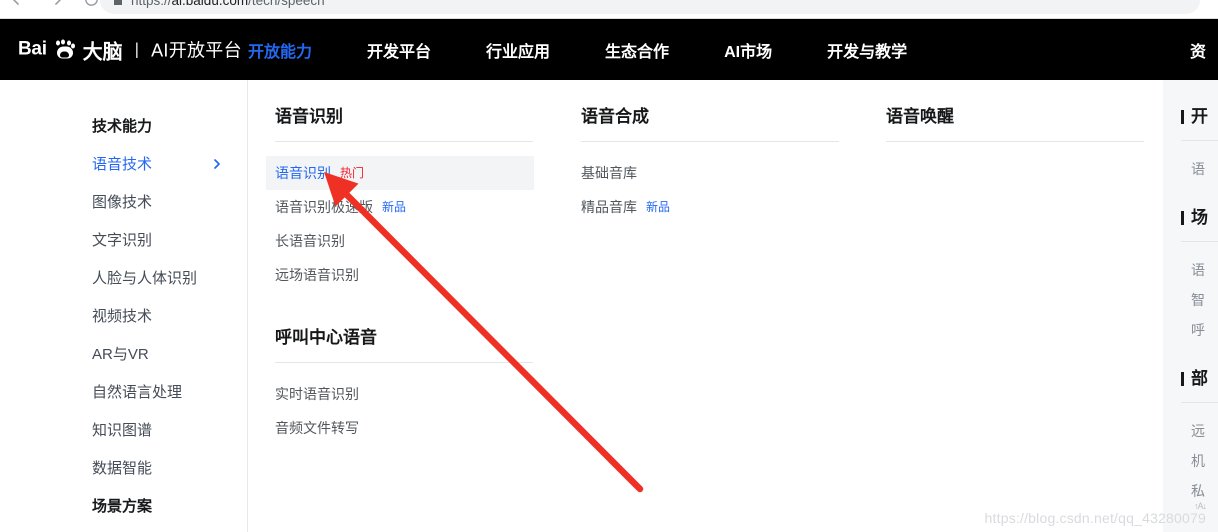  I want to click on nav-item-dev-education: 开发与教学, so click(867, 50).